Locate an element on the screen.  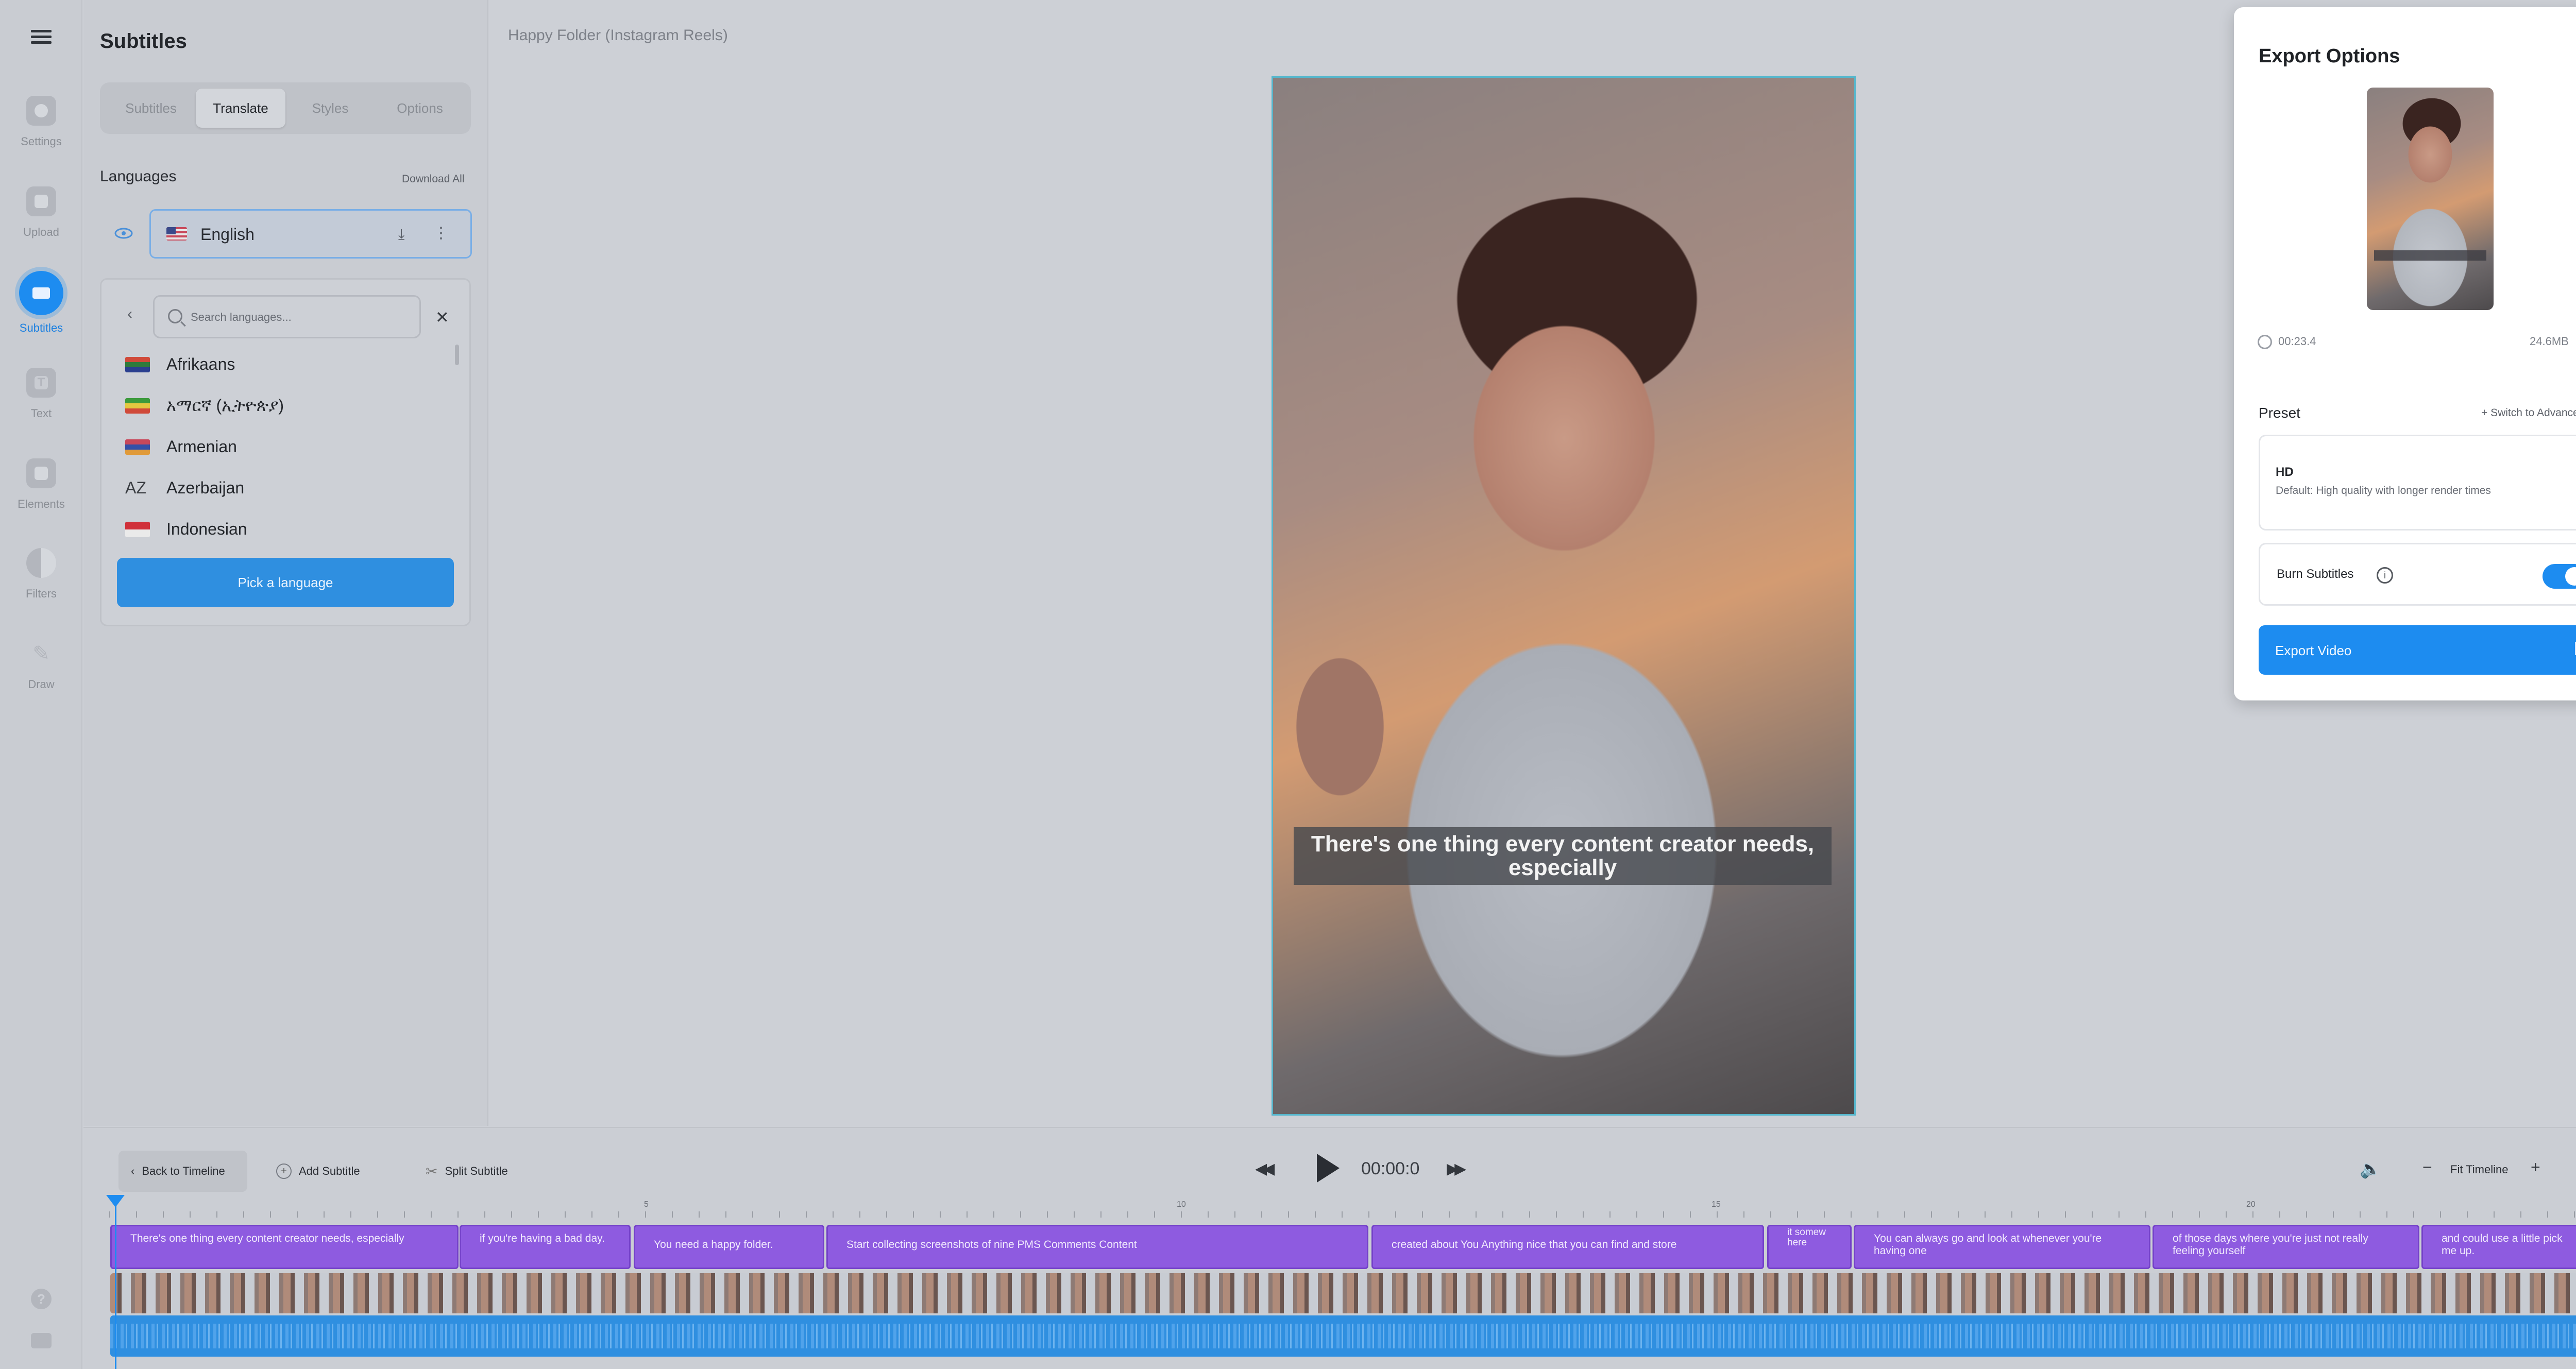
split-subtitle-button: ✂ Split Subtitle is located at coordinates (467, 1171).